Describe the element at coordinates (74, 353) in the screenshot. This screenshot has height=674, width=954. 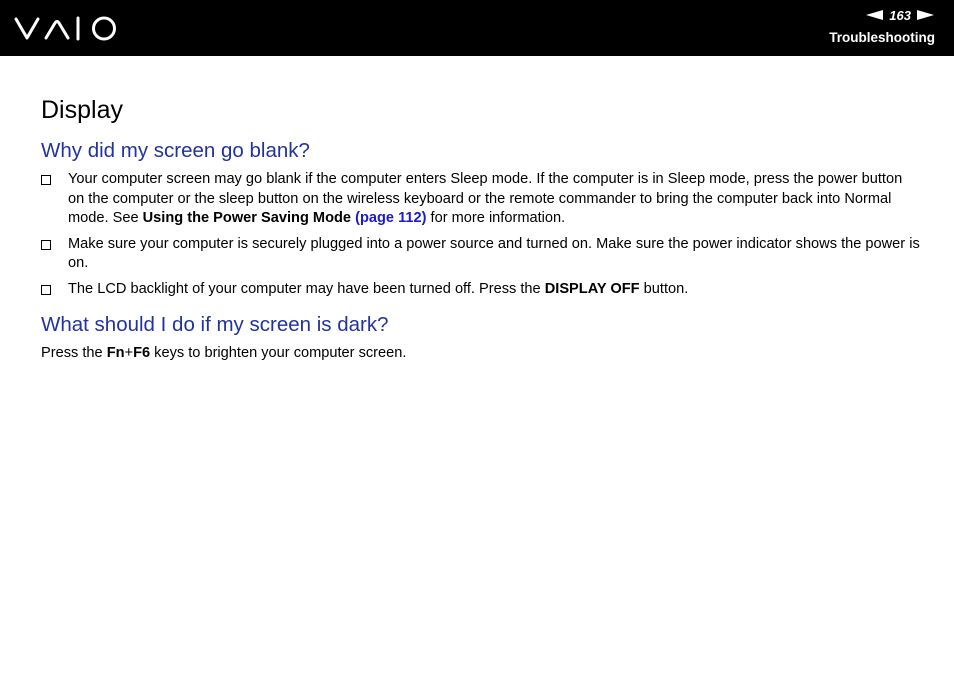
I see `answer-prefix: Press the` at that location.